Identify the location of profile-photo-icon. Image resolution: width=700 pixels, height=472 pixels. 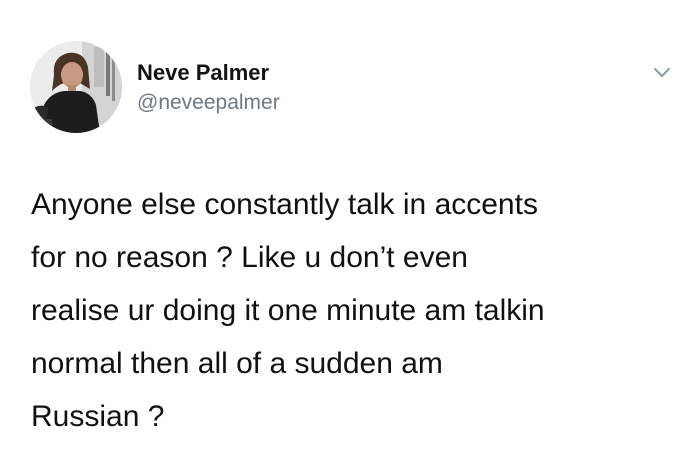
(76, 87).